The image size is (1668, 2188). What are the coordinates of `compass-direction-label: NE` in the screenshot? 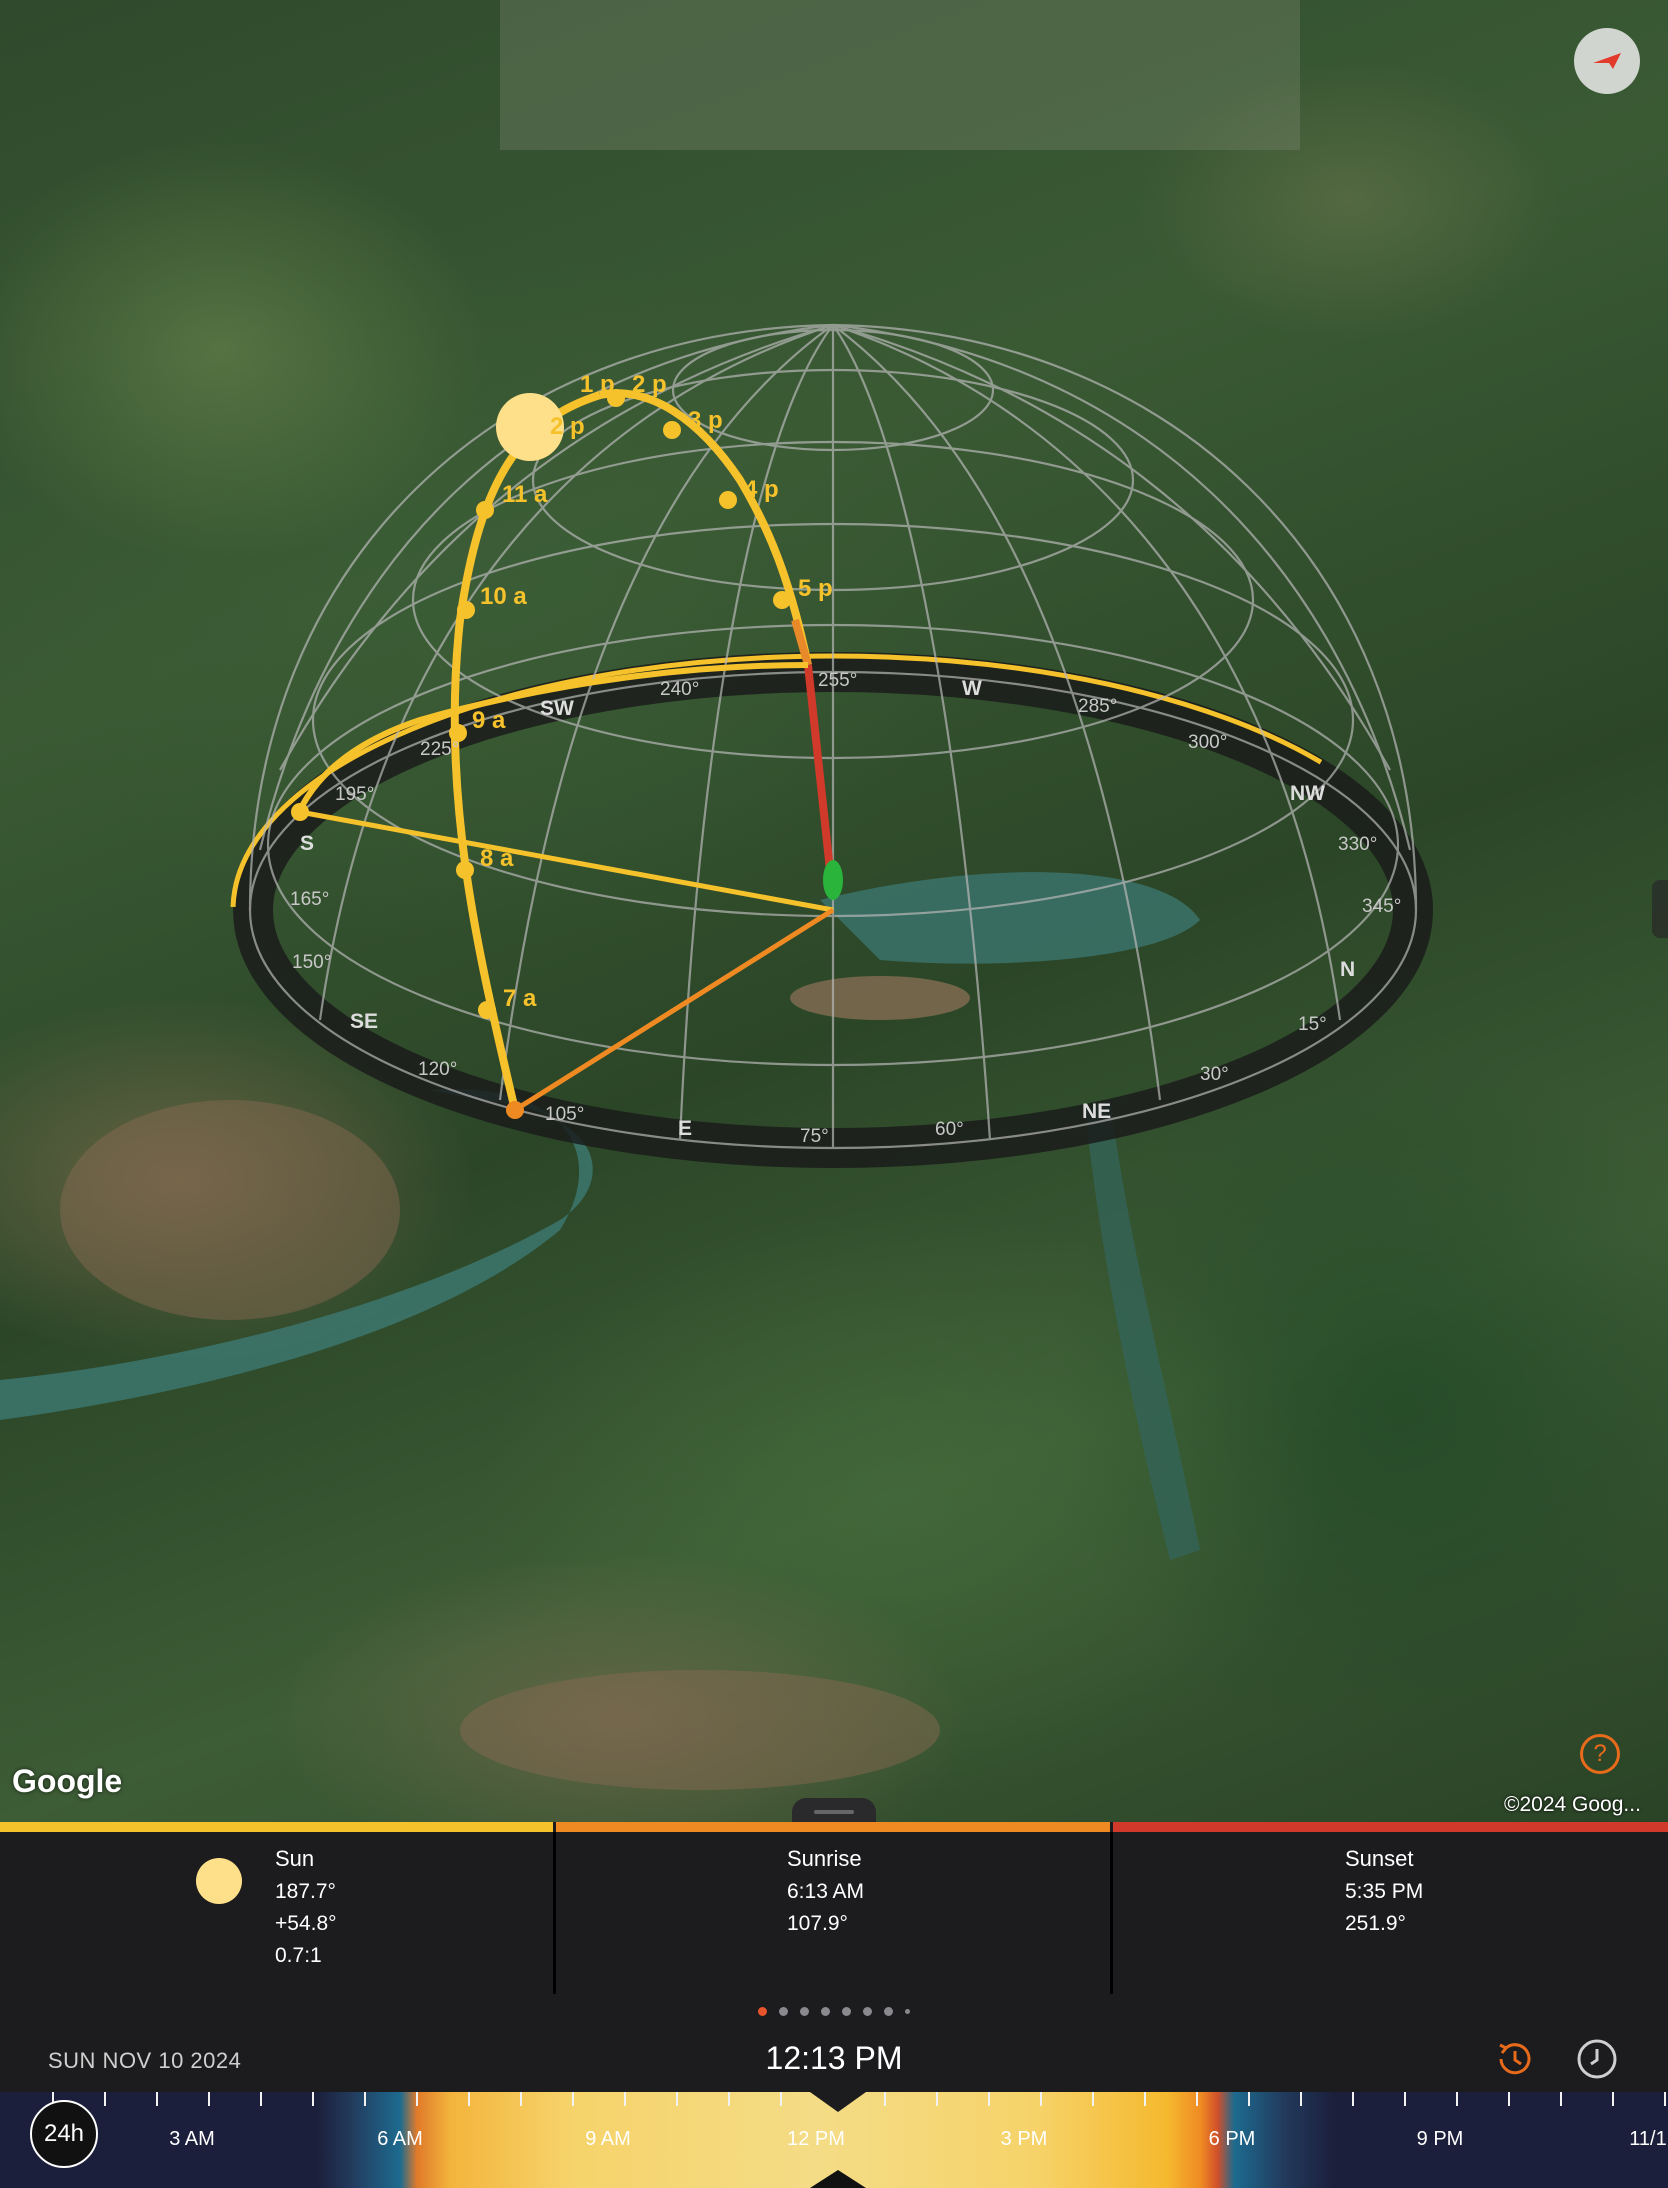 It's located at (1096, 1111).